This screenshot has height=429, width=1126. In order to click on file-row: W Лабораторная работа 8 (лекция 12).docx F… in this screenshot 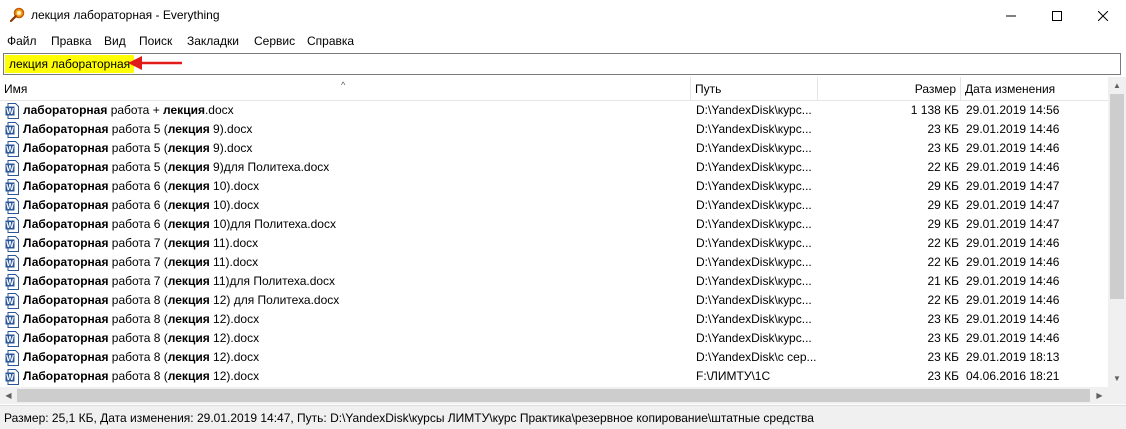, I will do `click(554, 376)`.